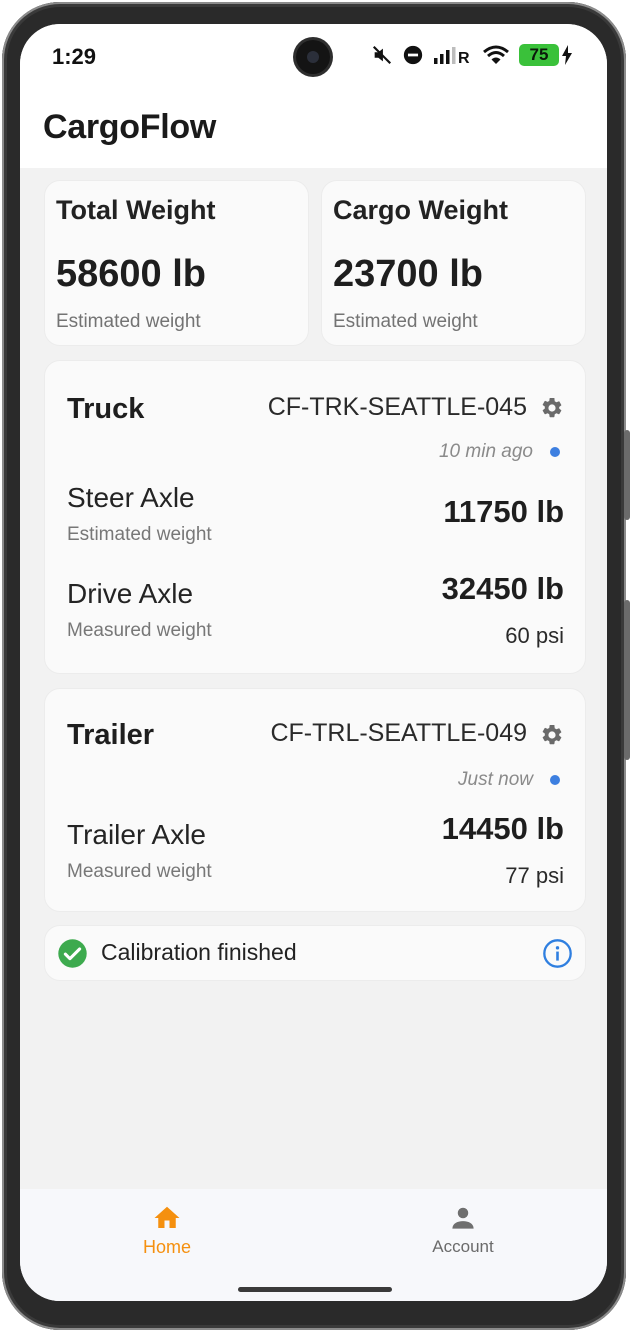 This screenshot has width=630, height=1333. Describe the element at coordinates (136, 210) in the screenshot. I see `total-weight-title: Total Weight` at that location.